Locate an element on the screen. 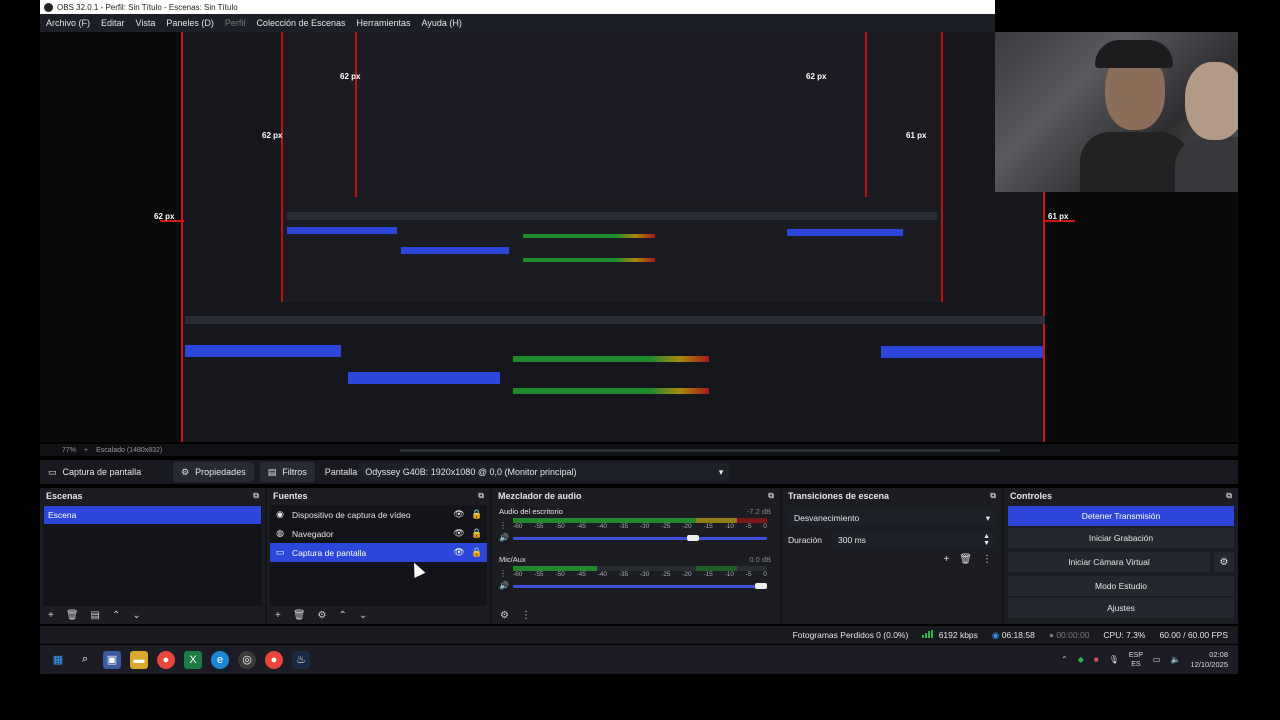 Image resolution: width=1280 pixels, height=720 pixels. source-item-video-capture: ◉ Dispositivo de captura de vídeo 👁 🔒 is located at coordinates (378, 514).